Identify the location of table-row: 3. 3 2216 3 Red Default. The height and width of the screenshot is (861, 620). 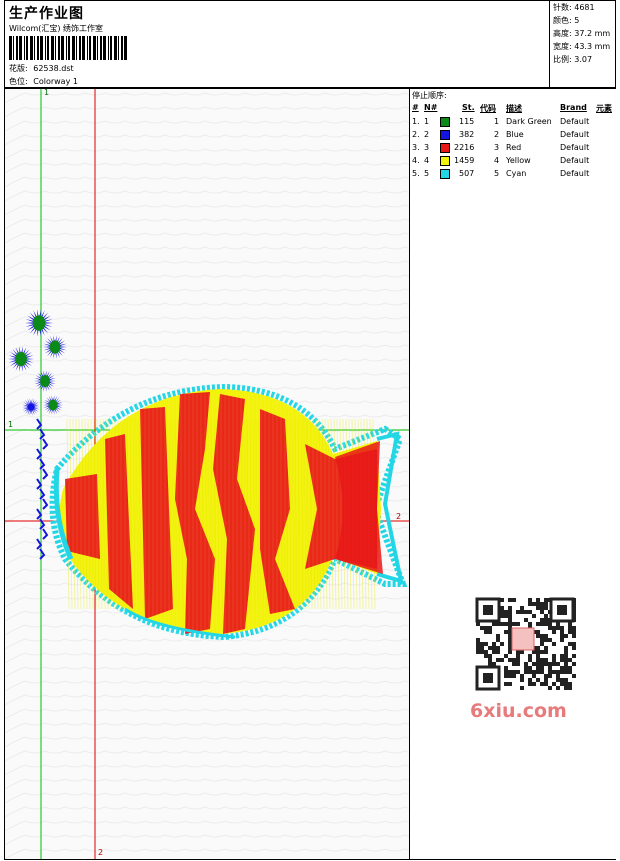
(513, 148).